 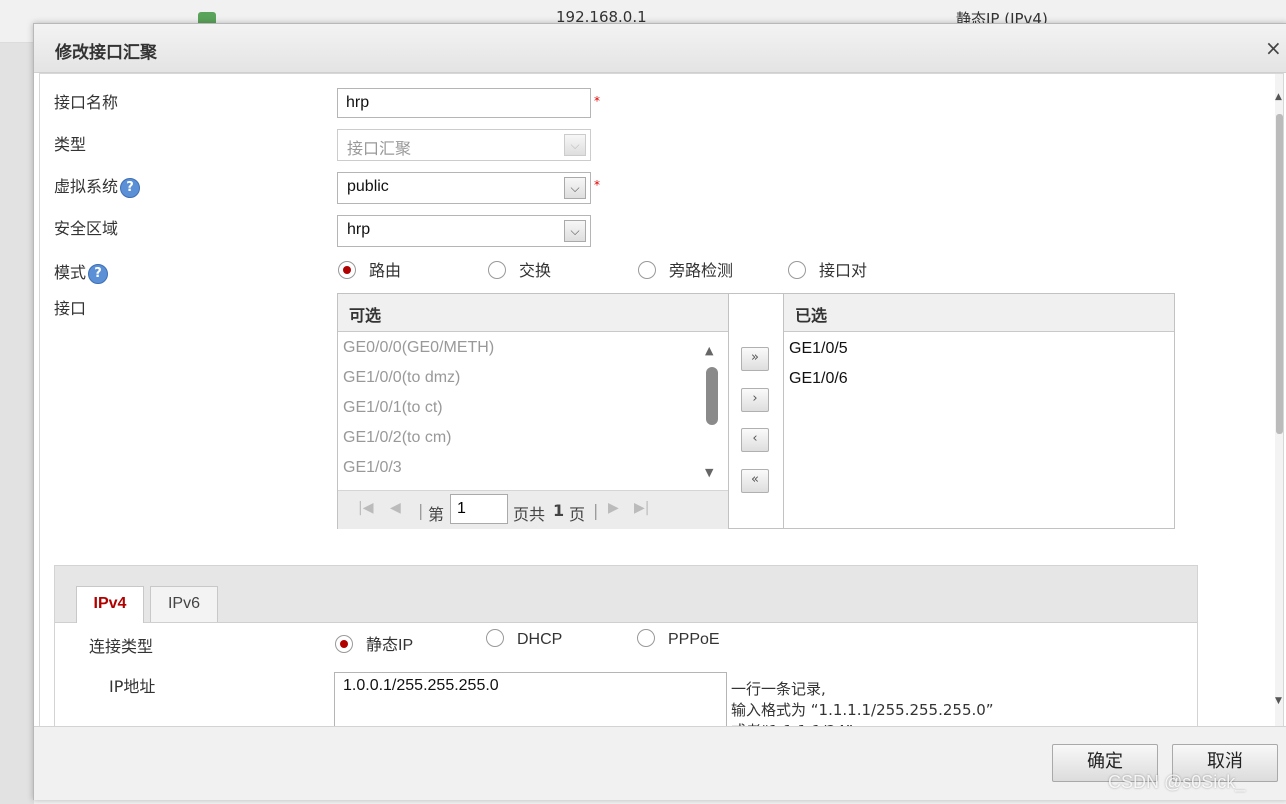 What do you see at coordinates (393, 408) in the screenshot?
I see `list-item: GE1/0/1(to ct)` at bounding box center [393, 408].